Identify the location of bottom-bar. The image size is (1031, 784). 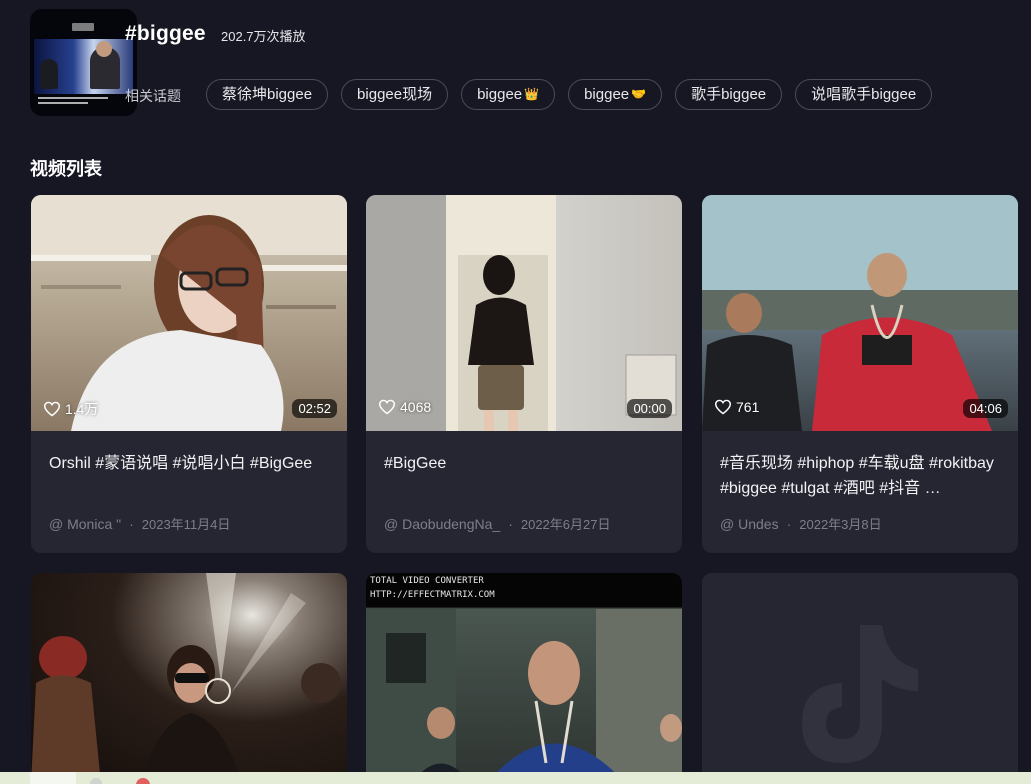
(515, 778).